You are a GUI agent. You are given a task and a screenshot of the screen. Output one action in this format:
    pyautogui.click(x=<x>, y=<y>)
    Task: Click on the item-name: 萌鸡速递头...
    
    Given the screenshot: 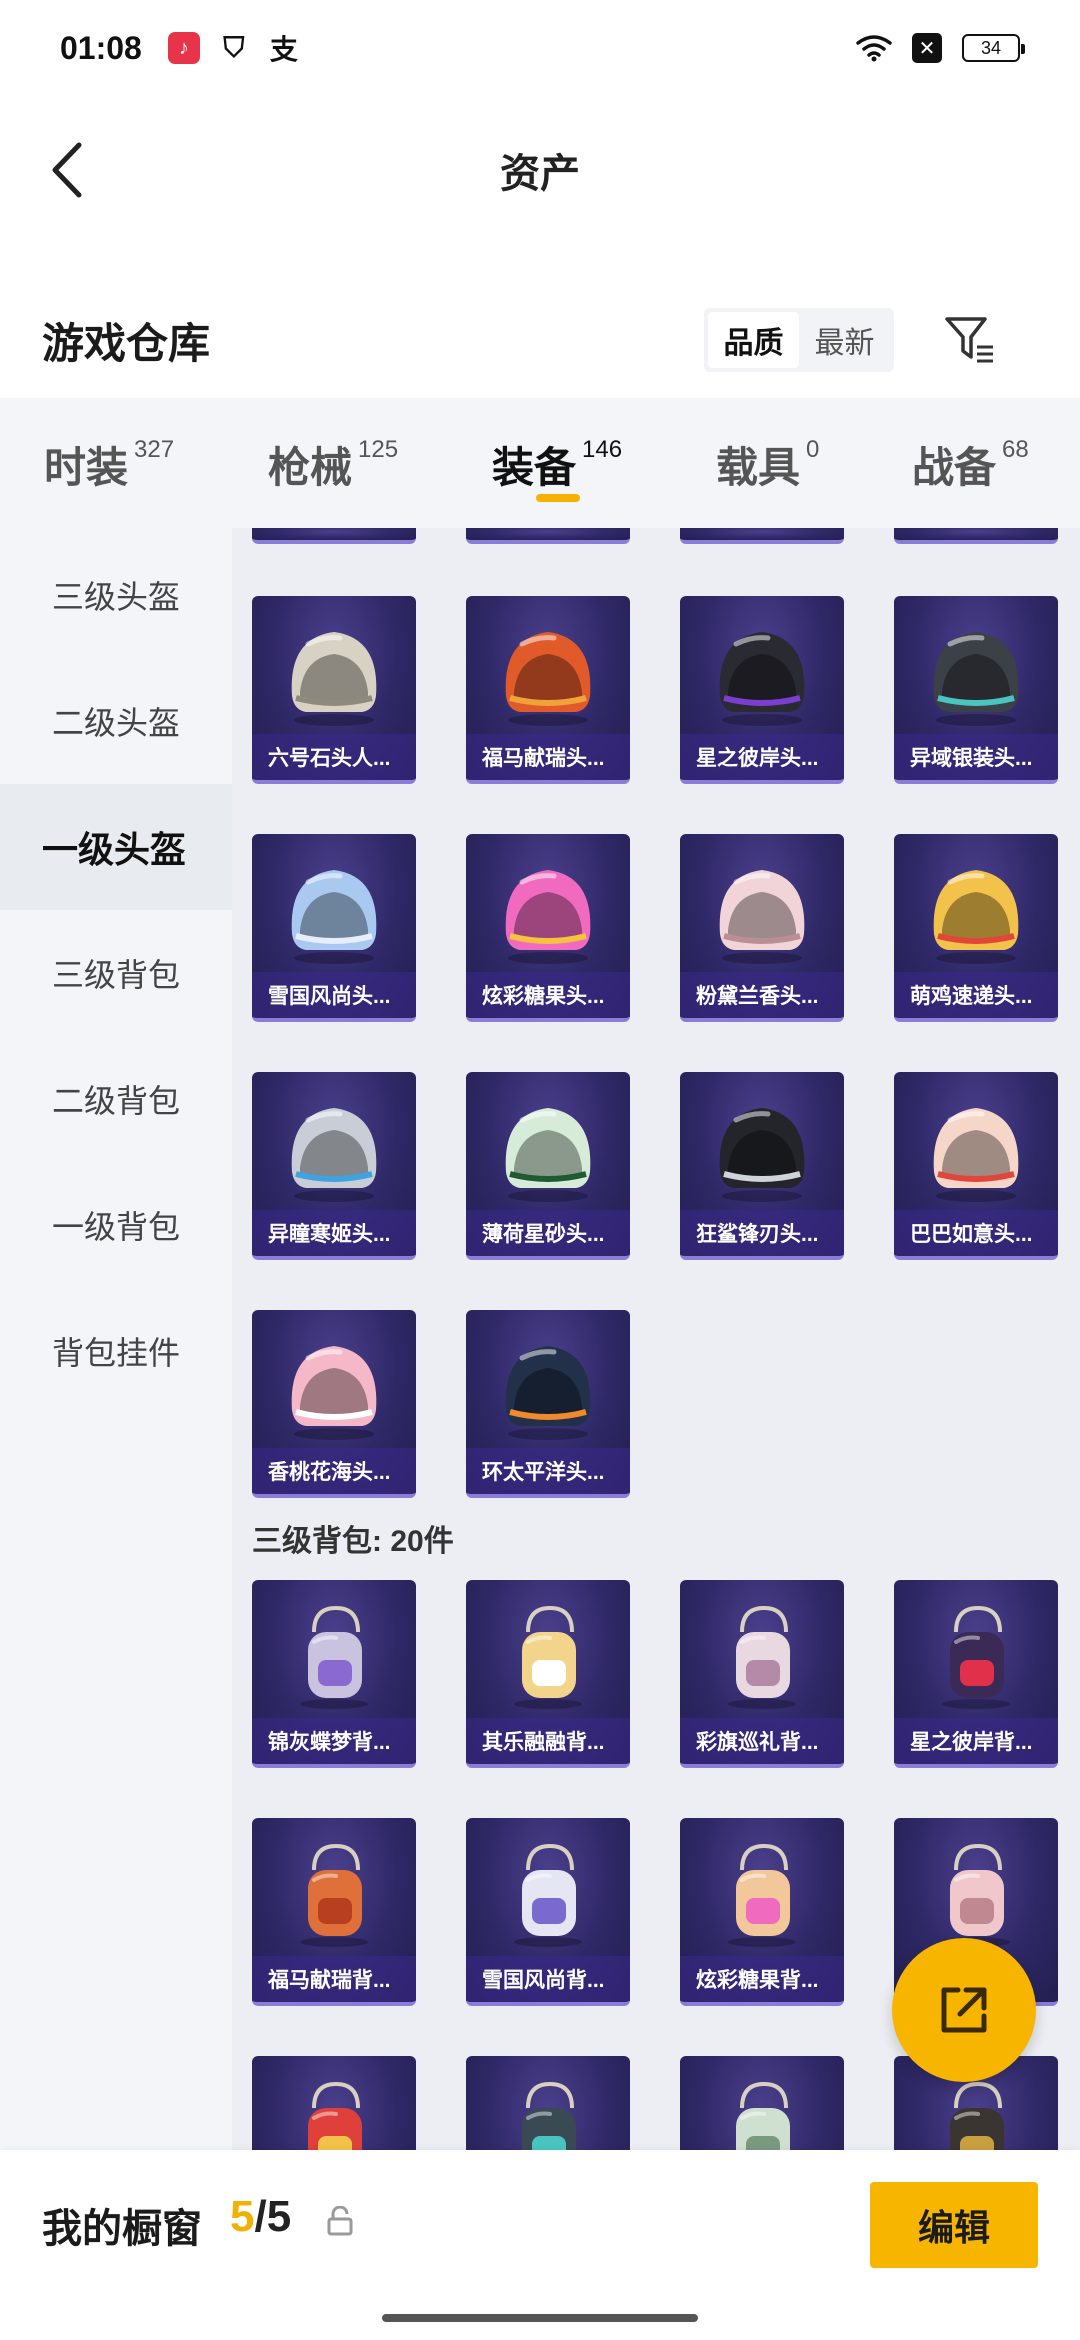 What is the action you would take?
    pyautogui.click(x=976, y=995)
    